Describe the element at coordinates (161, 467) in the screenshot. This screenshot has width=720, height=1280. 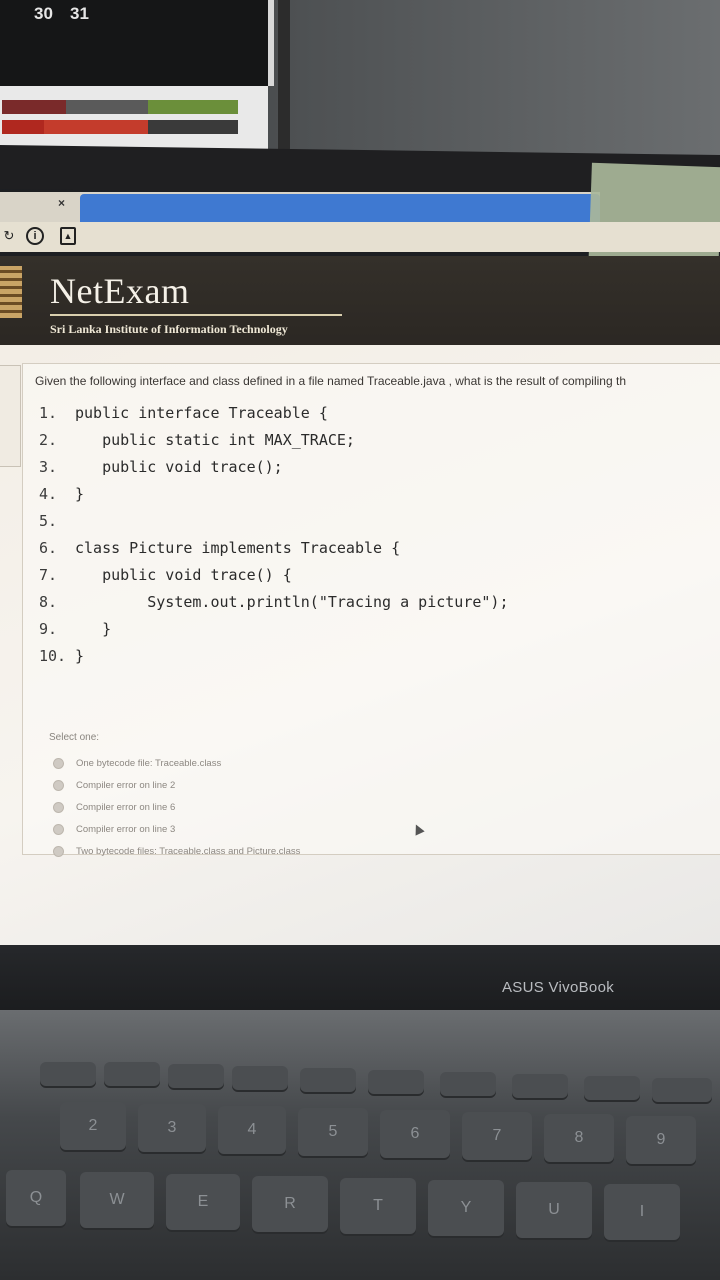
I see `code-line: 3. public void trace();` at that location.